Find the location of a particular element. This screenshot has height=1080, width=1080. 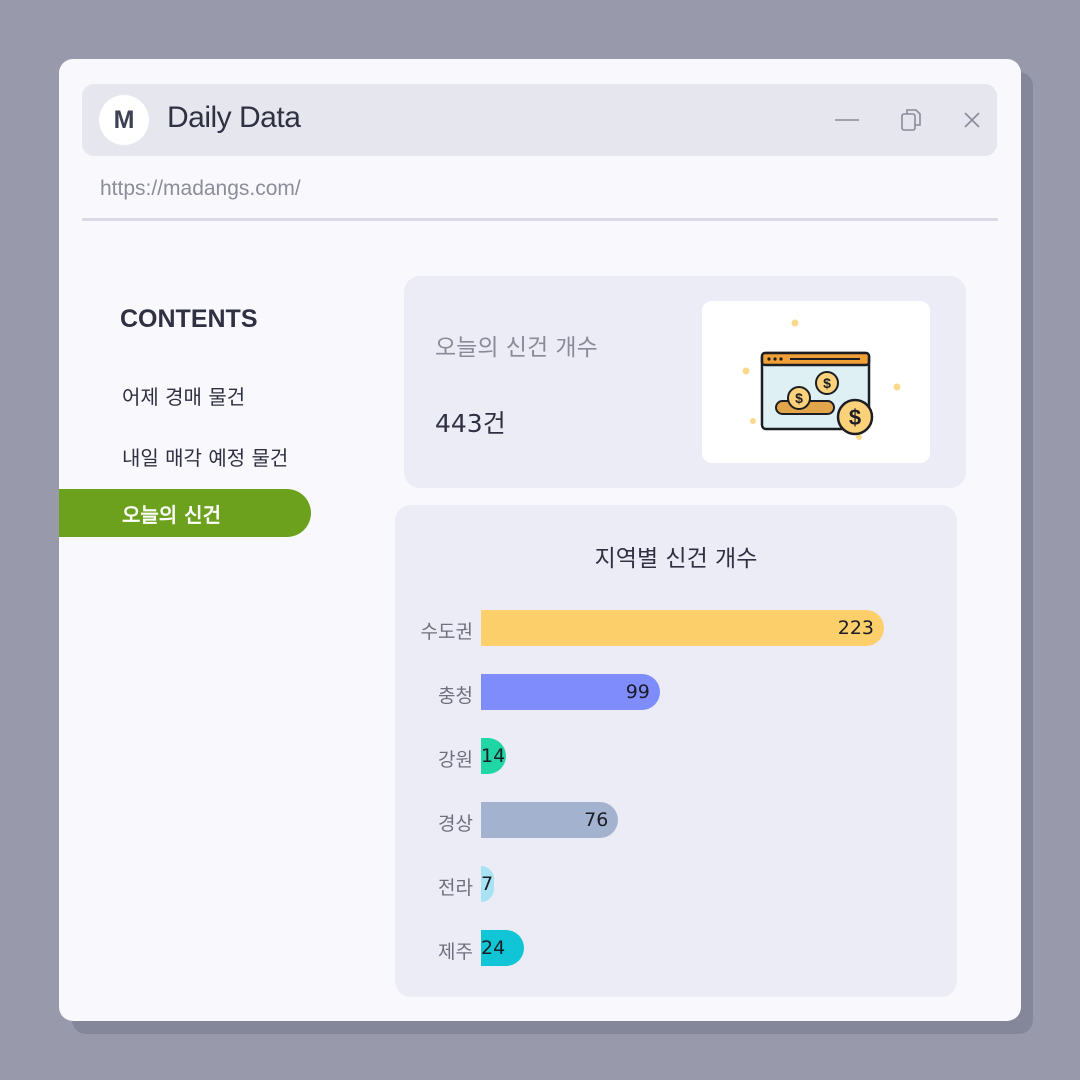

sidebar-item-label: 오늘의 신건 is located at coordinates (171, 514).